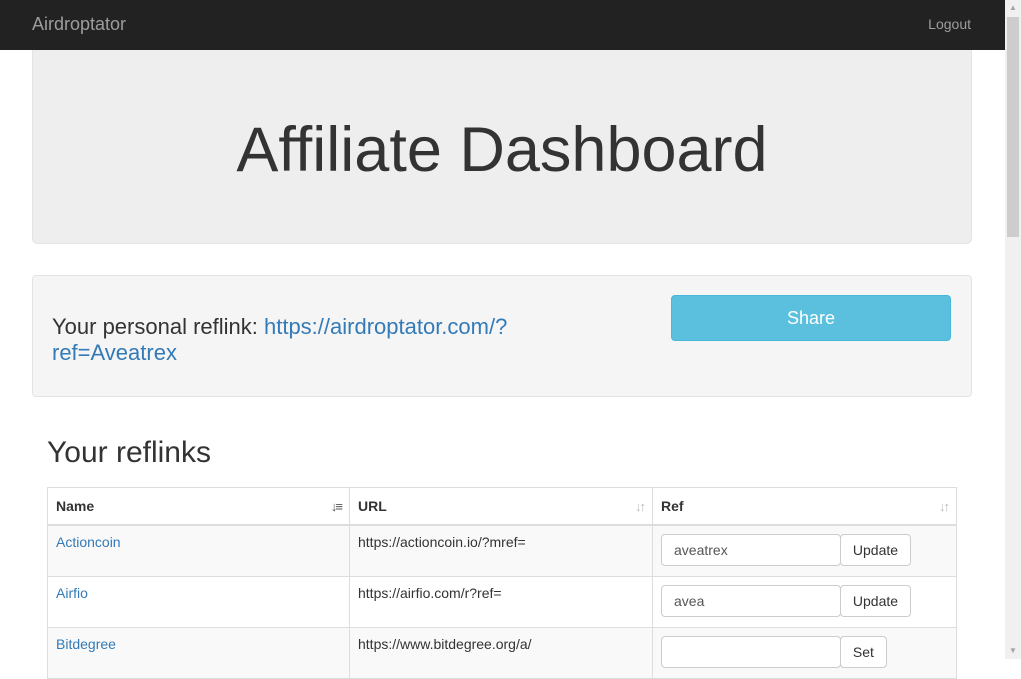 The image size is (1021, 679). I want to click on column-header-ref-label: Ref, so click(672, 506).